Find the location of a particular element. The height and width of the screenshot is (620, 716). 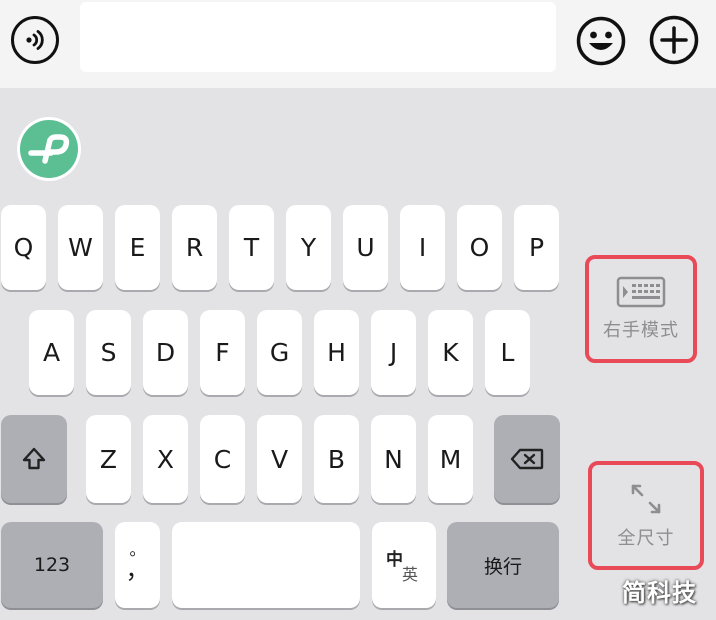

chinese-label: 中 is located at coordinates (394, 560).